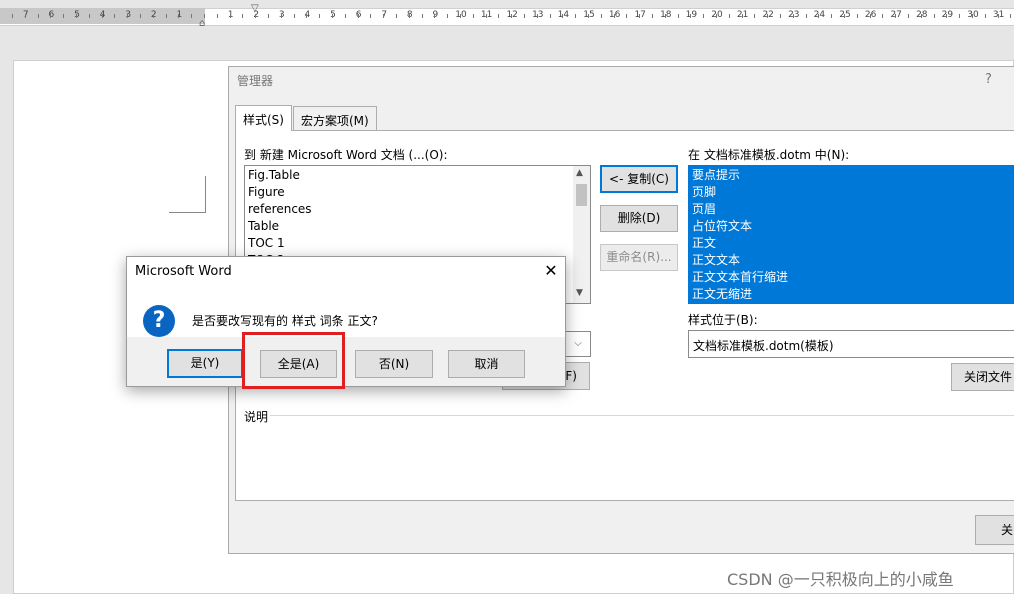 This screenshot has height=594, width=1014. I want to click on list-item-selected: 要点提示, so click(851, 175).